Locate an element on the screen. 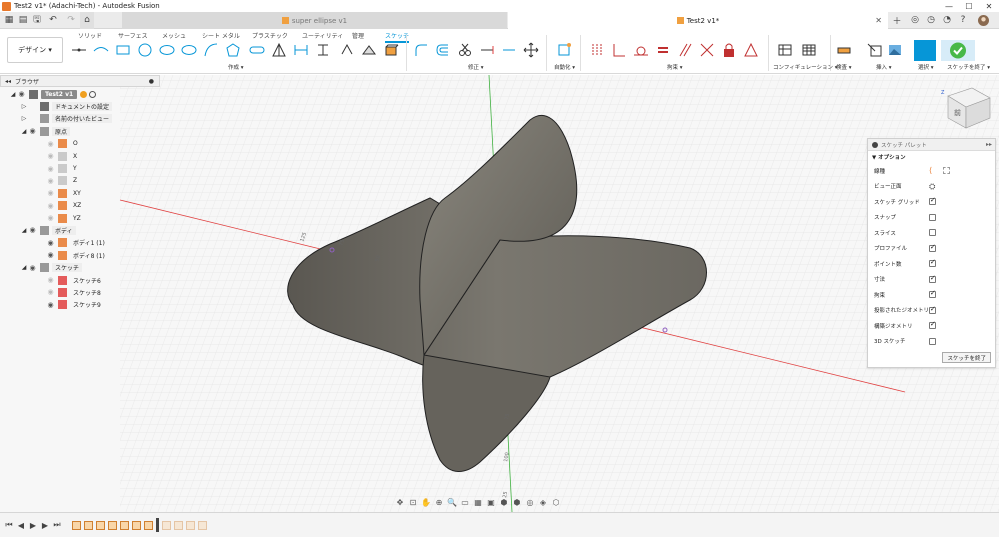 The image size is (999, 537). tab-surface: サーフェス is located at coordinates (133, 35).